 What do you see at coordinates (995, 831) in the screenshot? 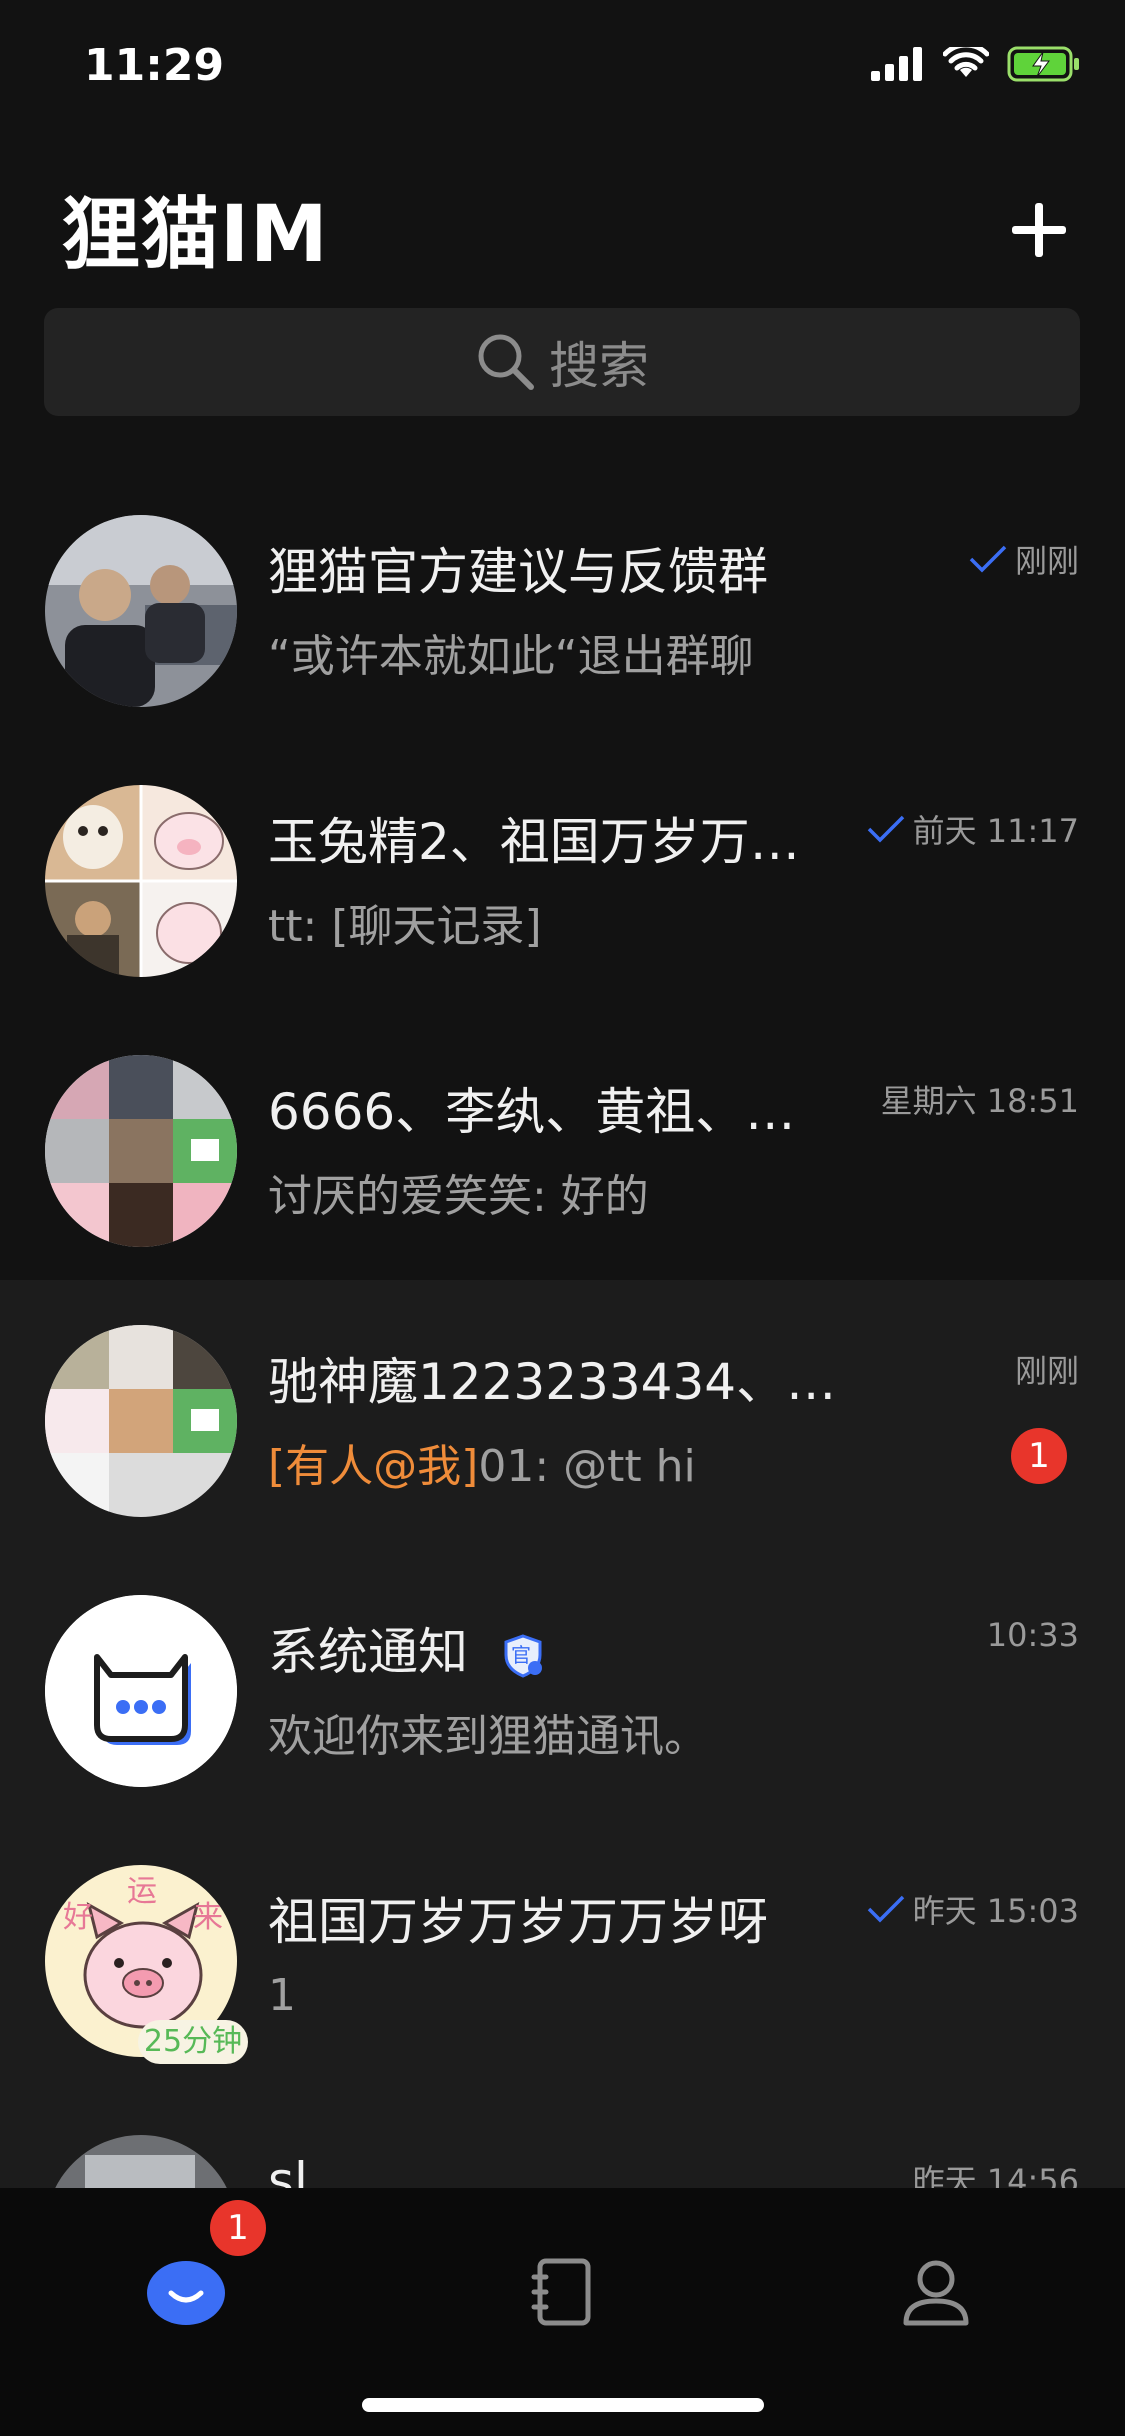
I see `chat-time-text: 前天 11:17` at bounding box center [995, 831].